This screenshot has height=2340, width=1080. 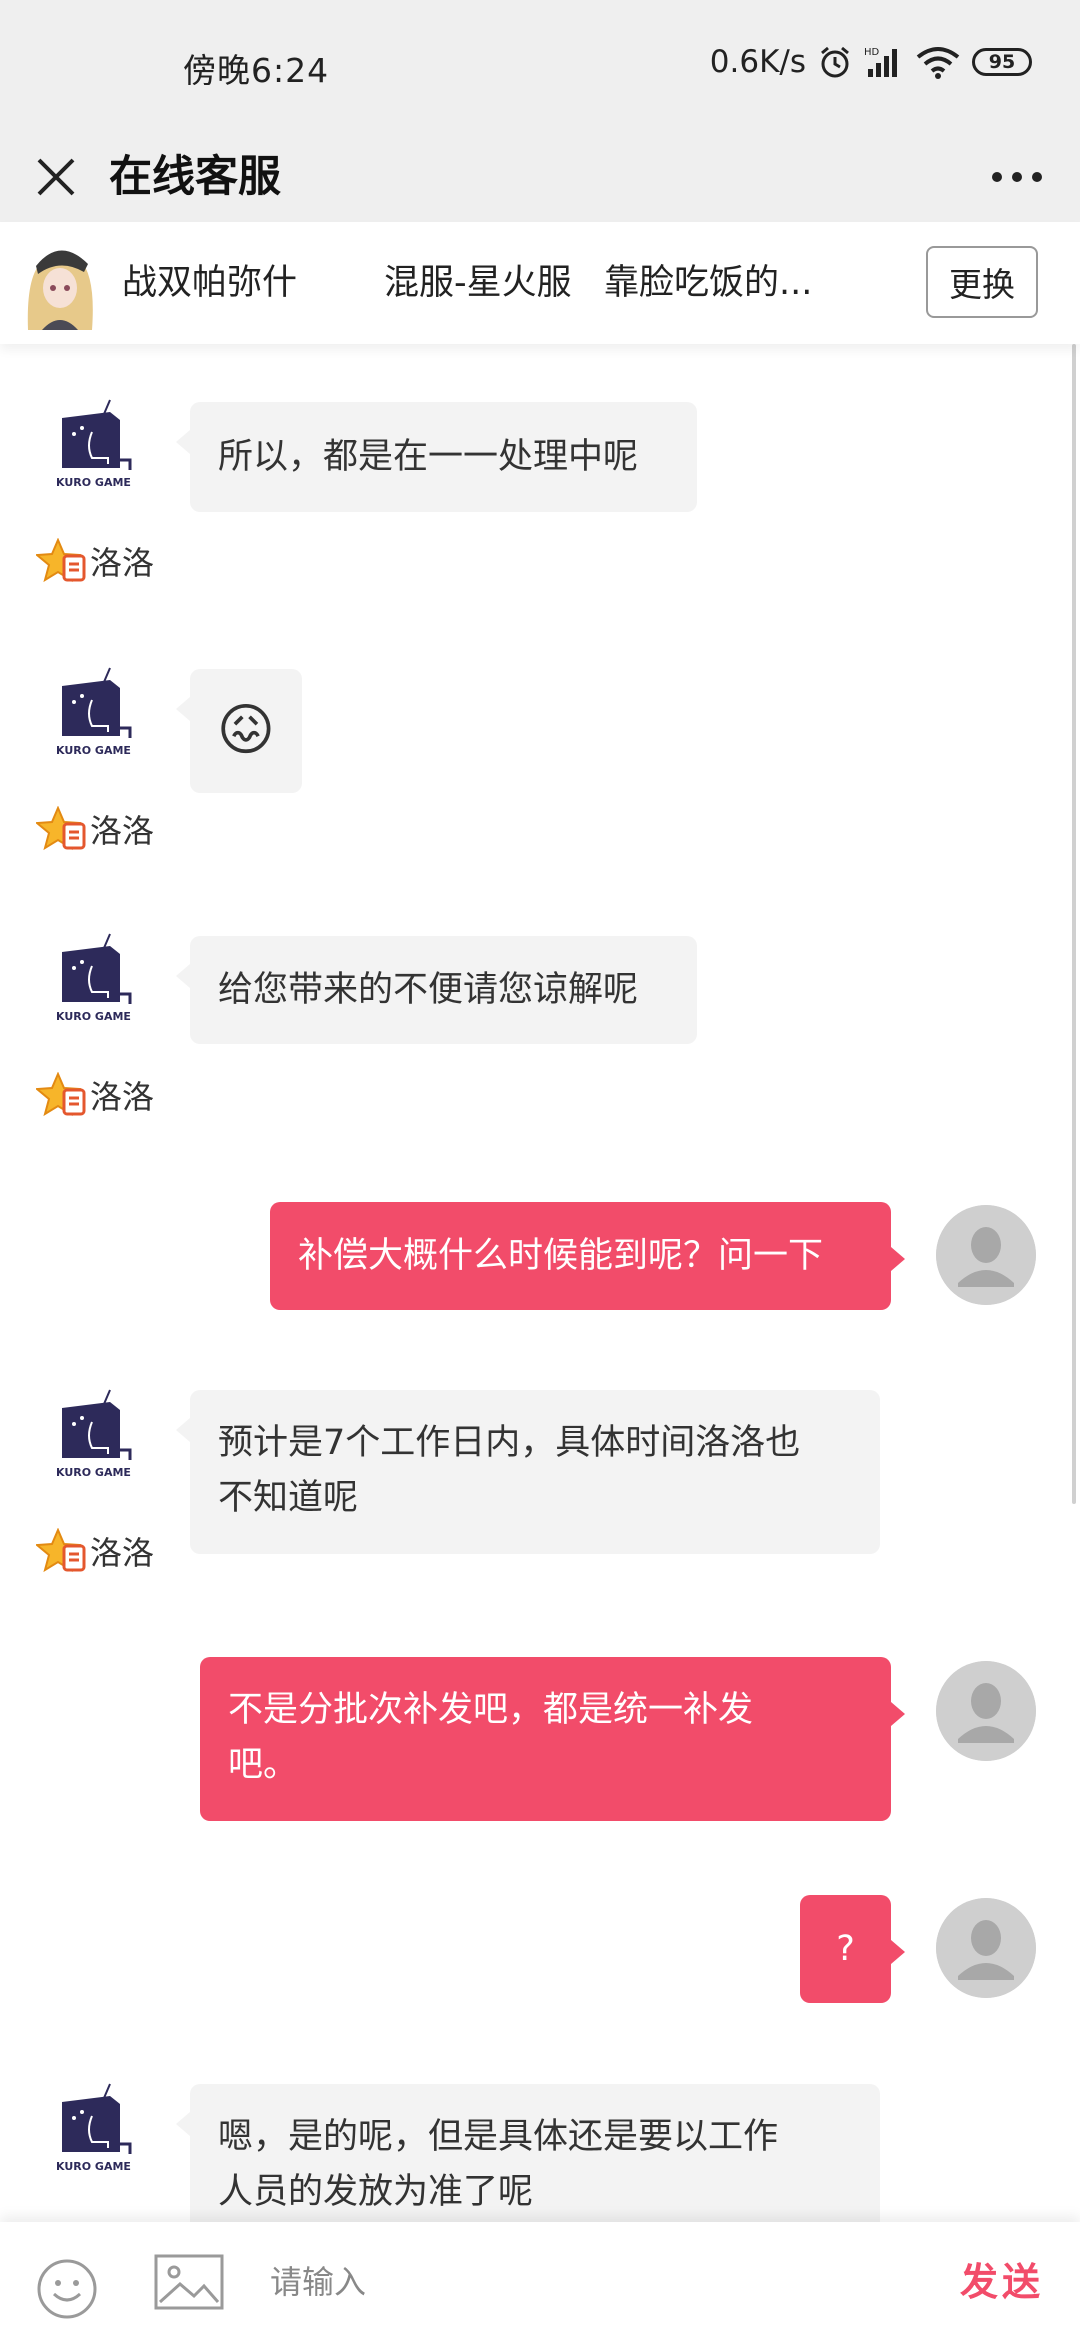 I want to click on wifi-icon, so click(x=938, y=63).